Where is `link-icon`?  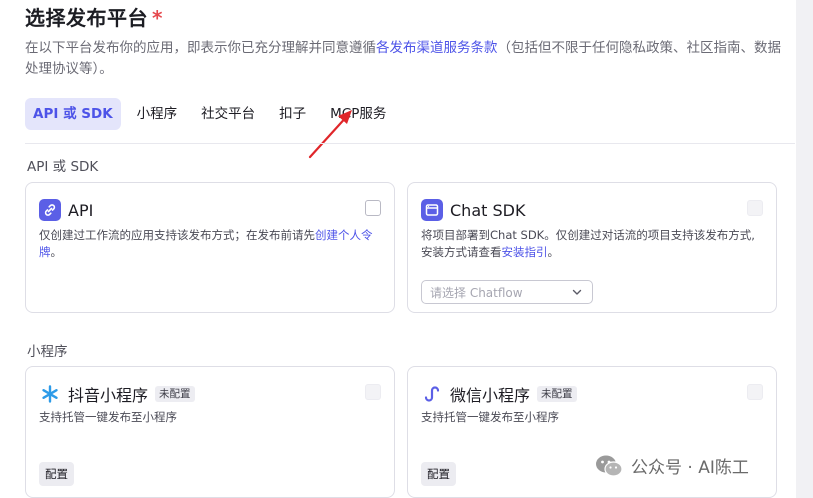
link-icon is located at coordinates (50, 210).